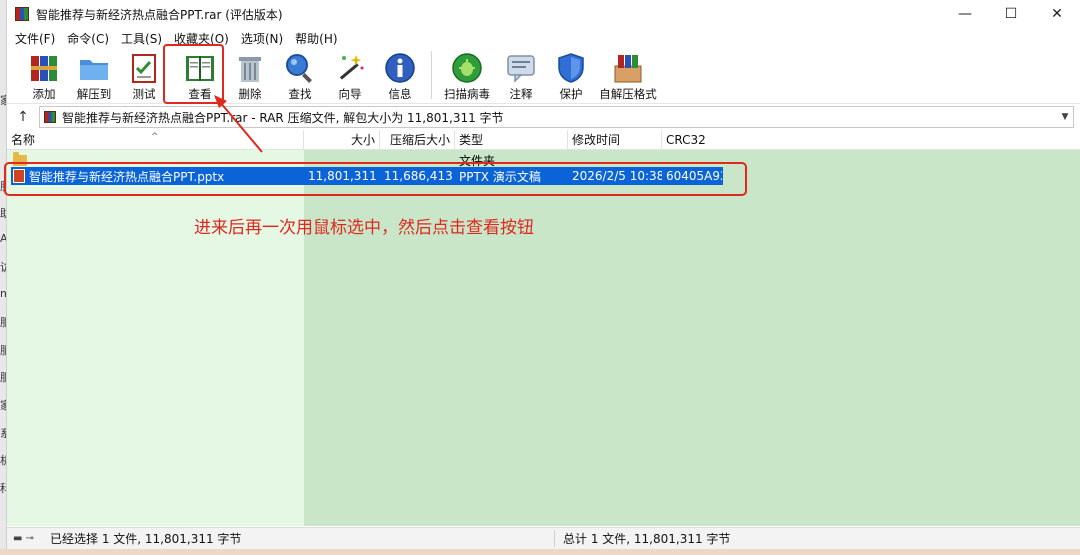 The image size is (1080, 555). Describe the element at coordinates (238, 124) in the screenshot. I see `annotation-arrow` at that location.